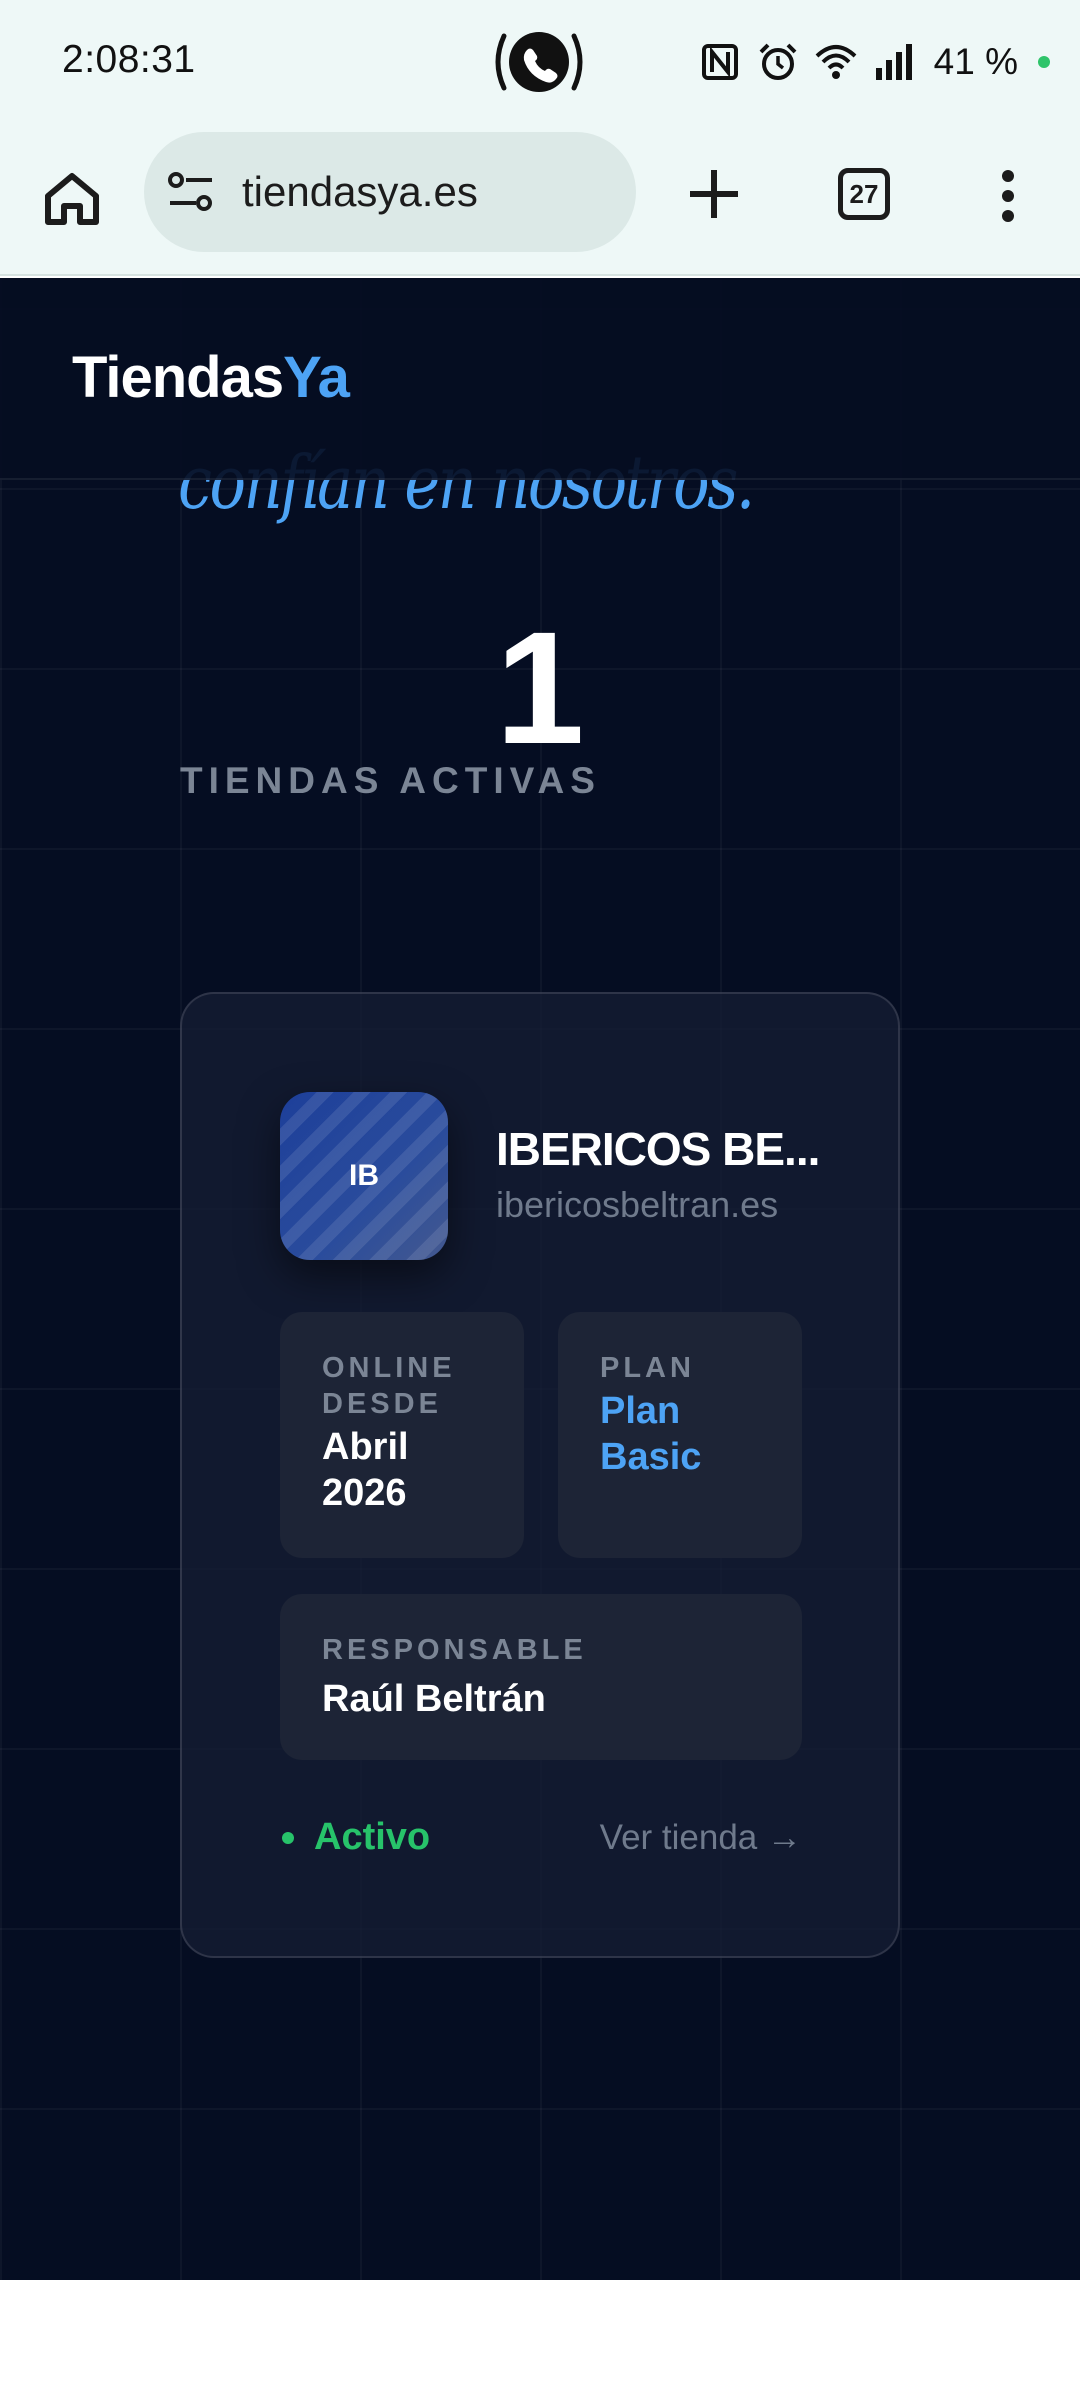 This screenshot has height=2400, width=1080. Describe the element at coordinates (719, 62) in the screenshot. I see `nfc-icon` at that location.